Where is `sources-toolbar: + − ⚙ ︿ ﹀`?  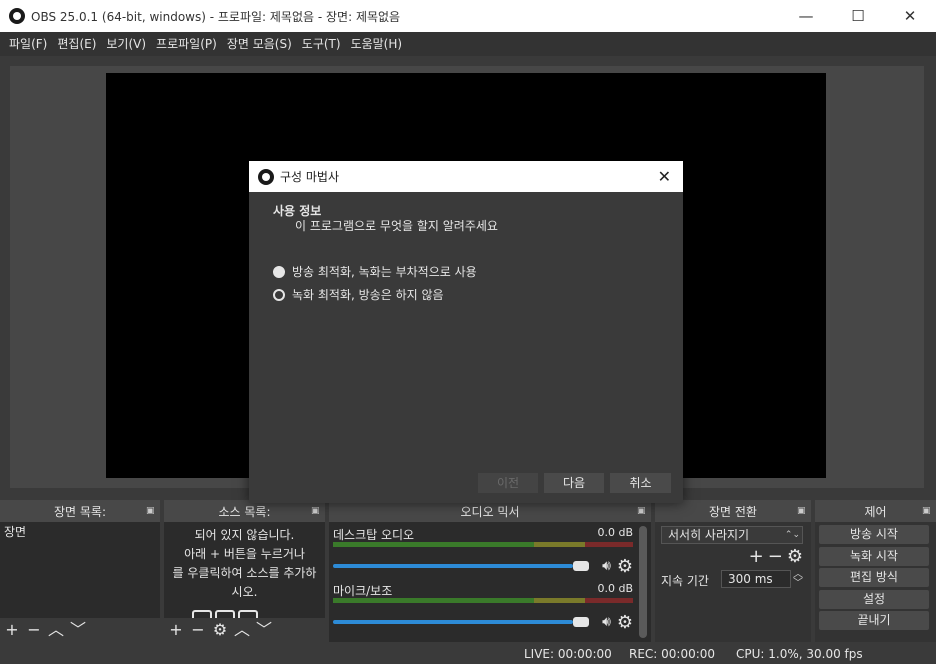 sources-toolbar: + − ⚙ ︿ ﹀ is located at coordinates (244, 630).